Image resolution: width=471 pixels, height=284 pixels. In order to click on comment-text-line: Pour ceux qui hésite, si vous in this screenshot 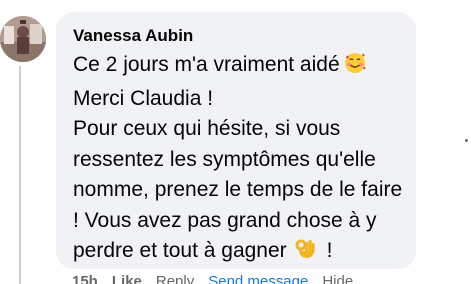, I will do `click(207, 128)`.